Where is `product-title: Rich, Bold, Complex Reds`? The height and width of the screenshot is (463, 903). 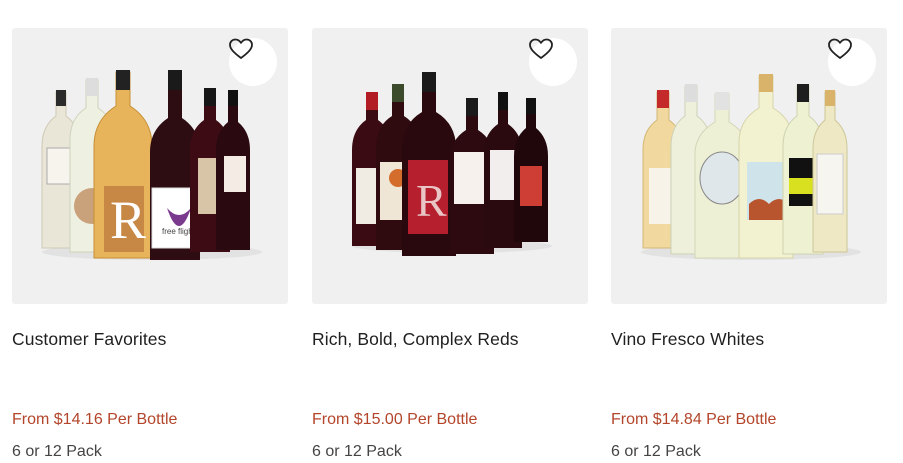
product-title: Rich, Bold, Complex Reds is located at coordinates (415, 339).